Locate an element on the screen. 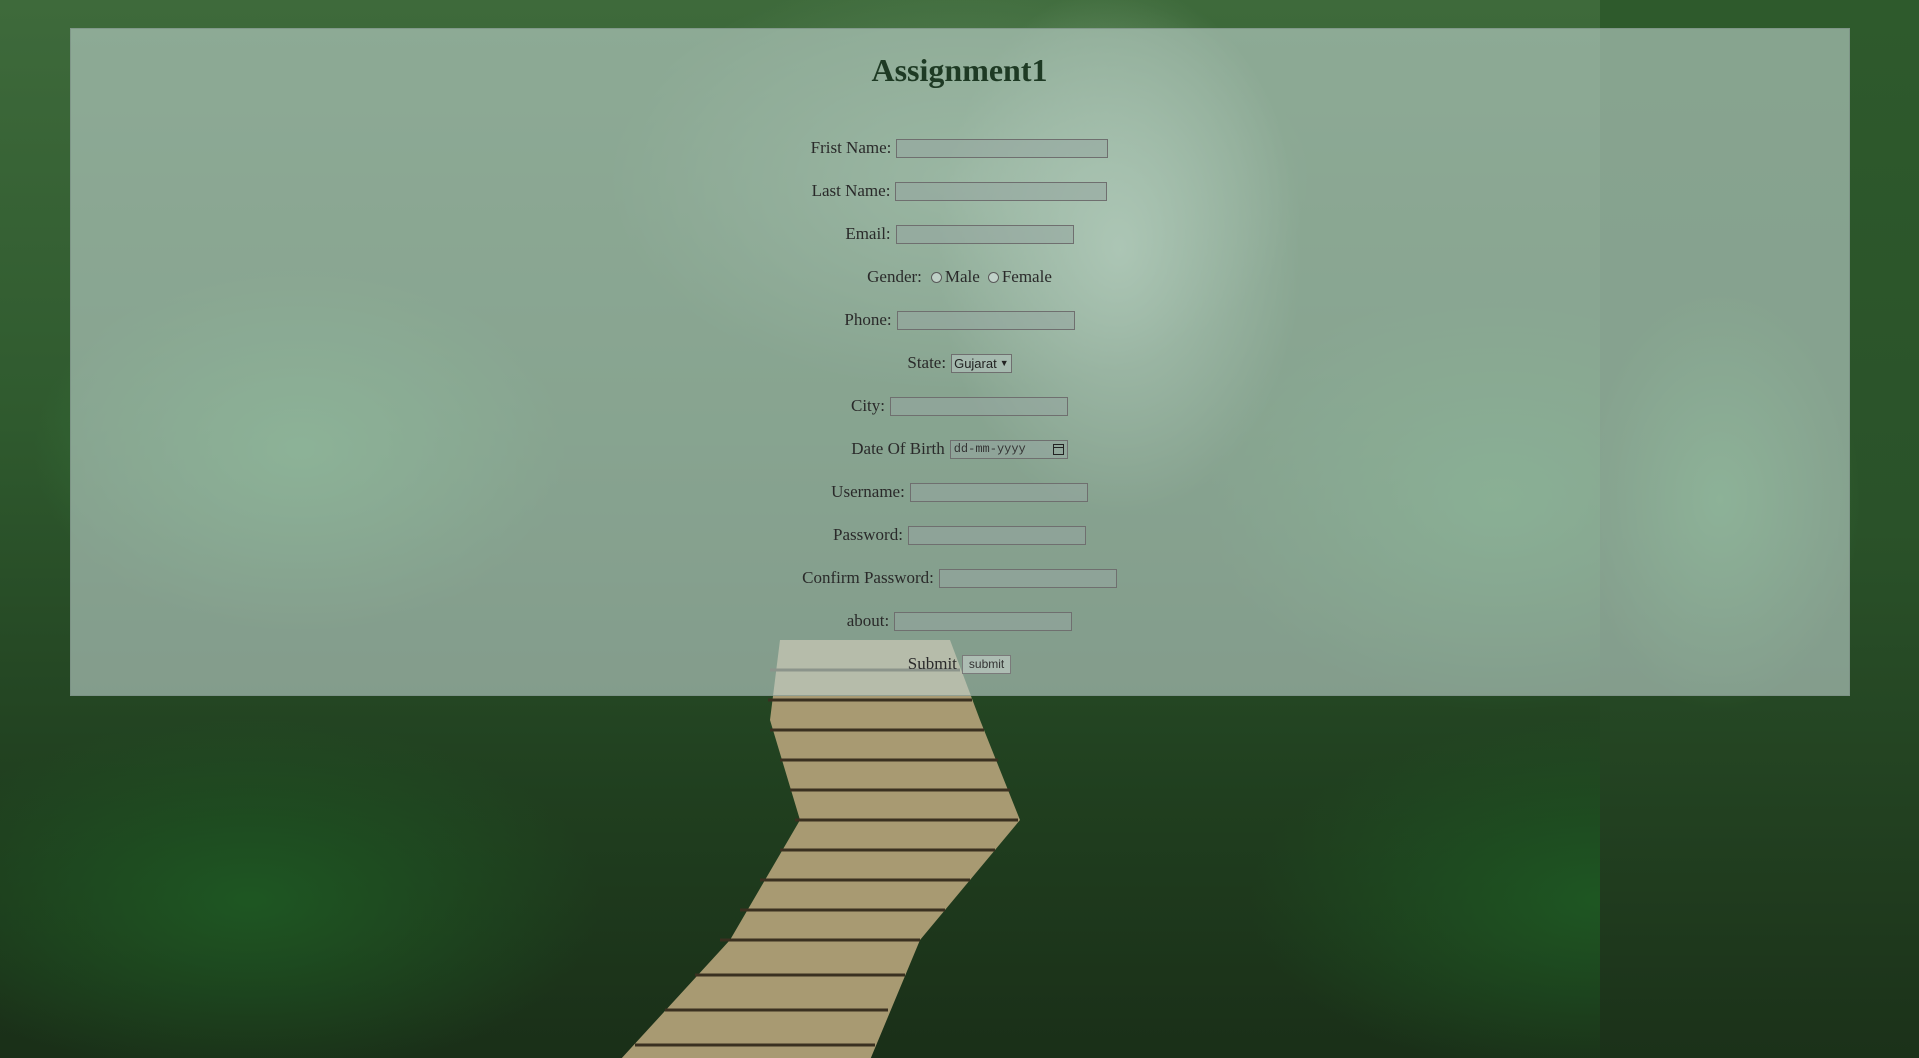 The height and width of the screenshot is (1058, 1919). dob-label: Date Of Birth is located at coordinates (898, 448).